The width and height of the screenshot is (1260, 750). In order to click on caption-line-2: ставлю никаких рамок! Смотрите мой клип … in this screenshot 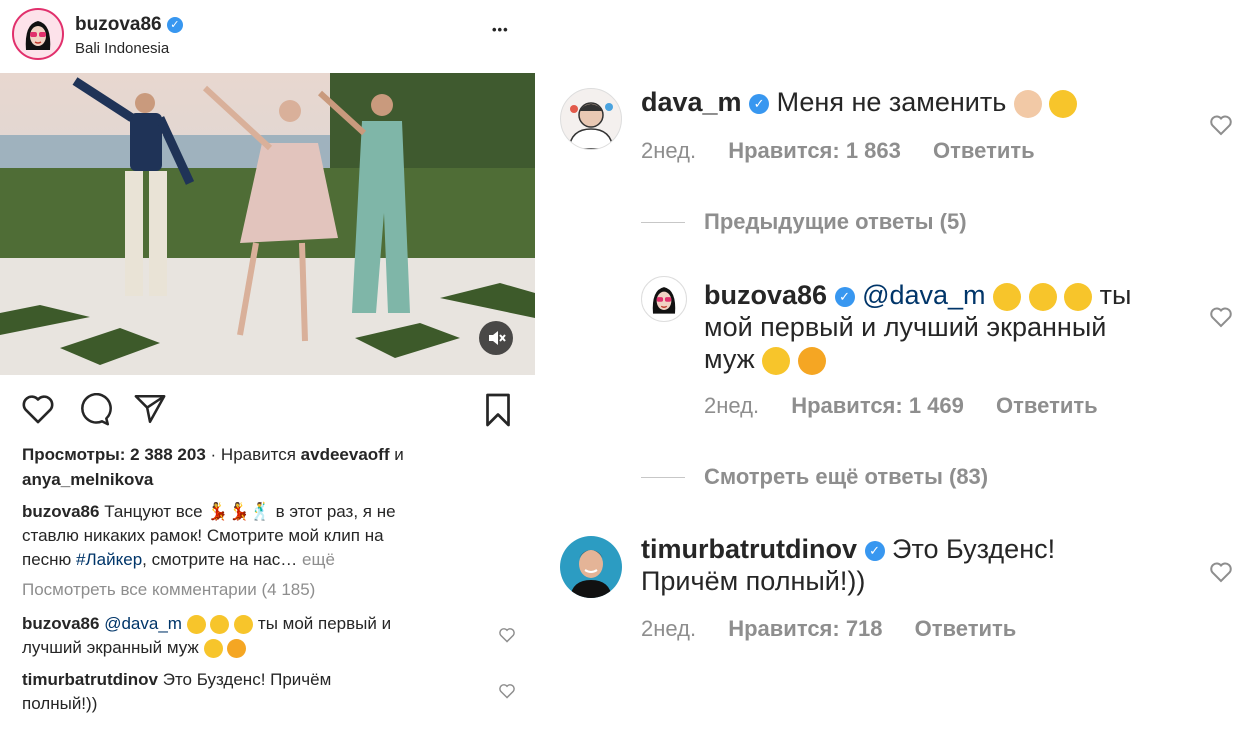, I will do `click(203, 535)`.